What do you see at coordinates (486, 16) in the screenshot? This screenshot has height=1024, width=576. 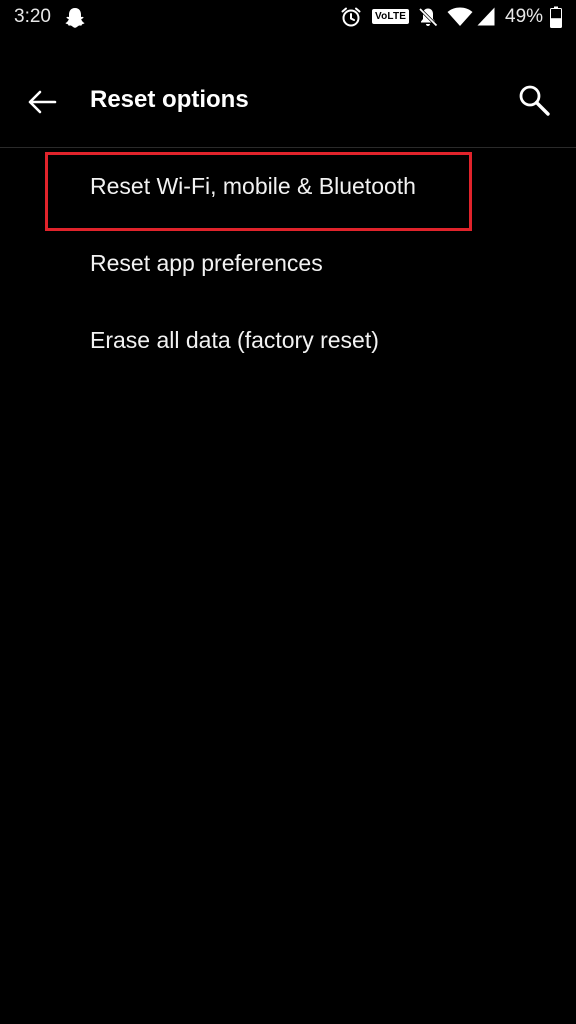 I see `cellular-signal-icon` at bounding box center [486, 16].